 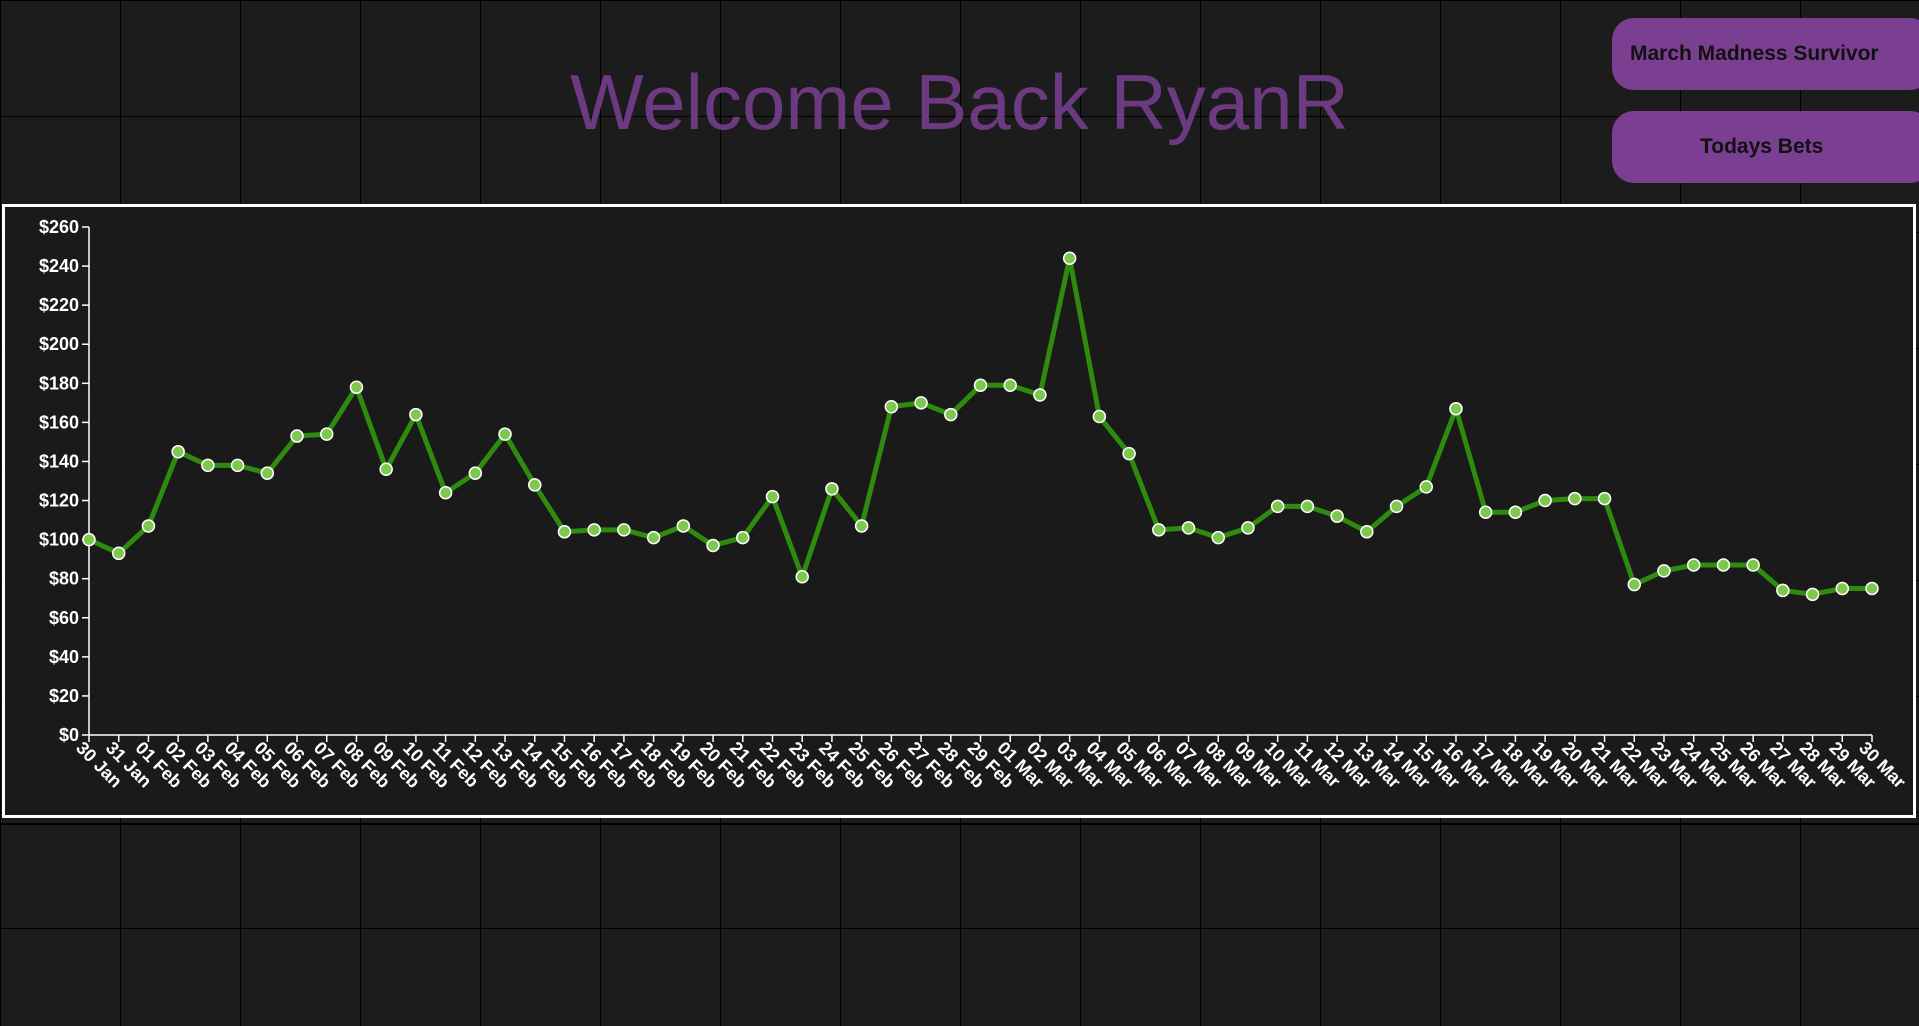 I want to click on y-tick-label: $160, so click(x=59, y=422).